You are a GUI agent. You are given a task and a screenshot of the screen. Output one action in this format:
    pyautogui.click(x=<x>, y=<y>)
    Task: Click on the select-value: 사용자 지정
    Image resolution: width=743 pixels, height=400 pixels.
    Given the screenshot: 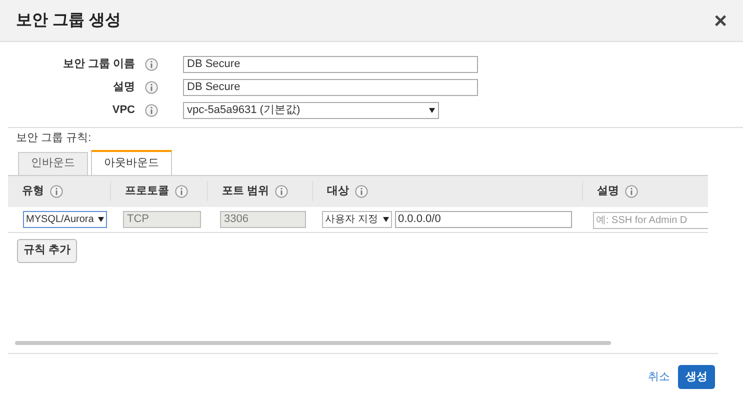 What is the action you would take?
    pyautogui.click(x=351, y=219)
    